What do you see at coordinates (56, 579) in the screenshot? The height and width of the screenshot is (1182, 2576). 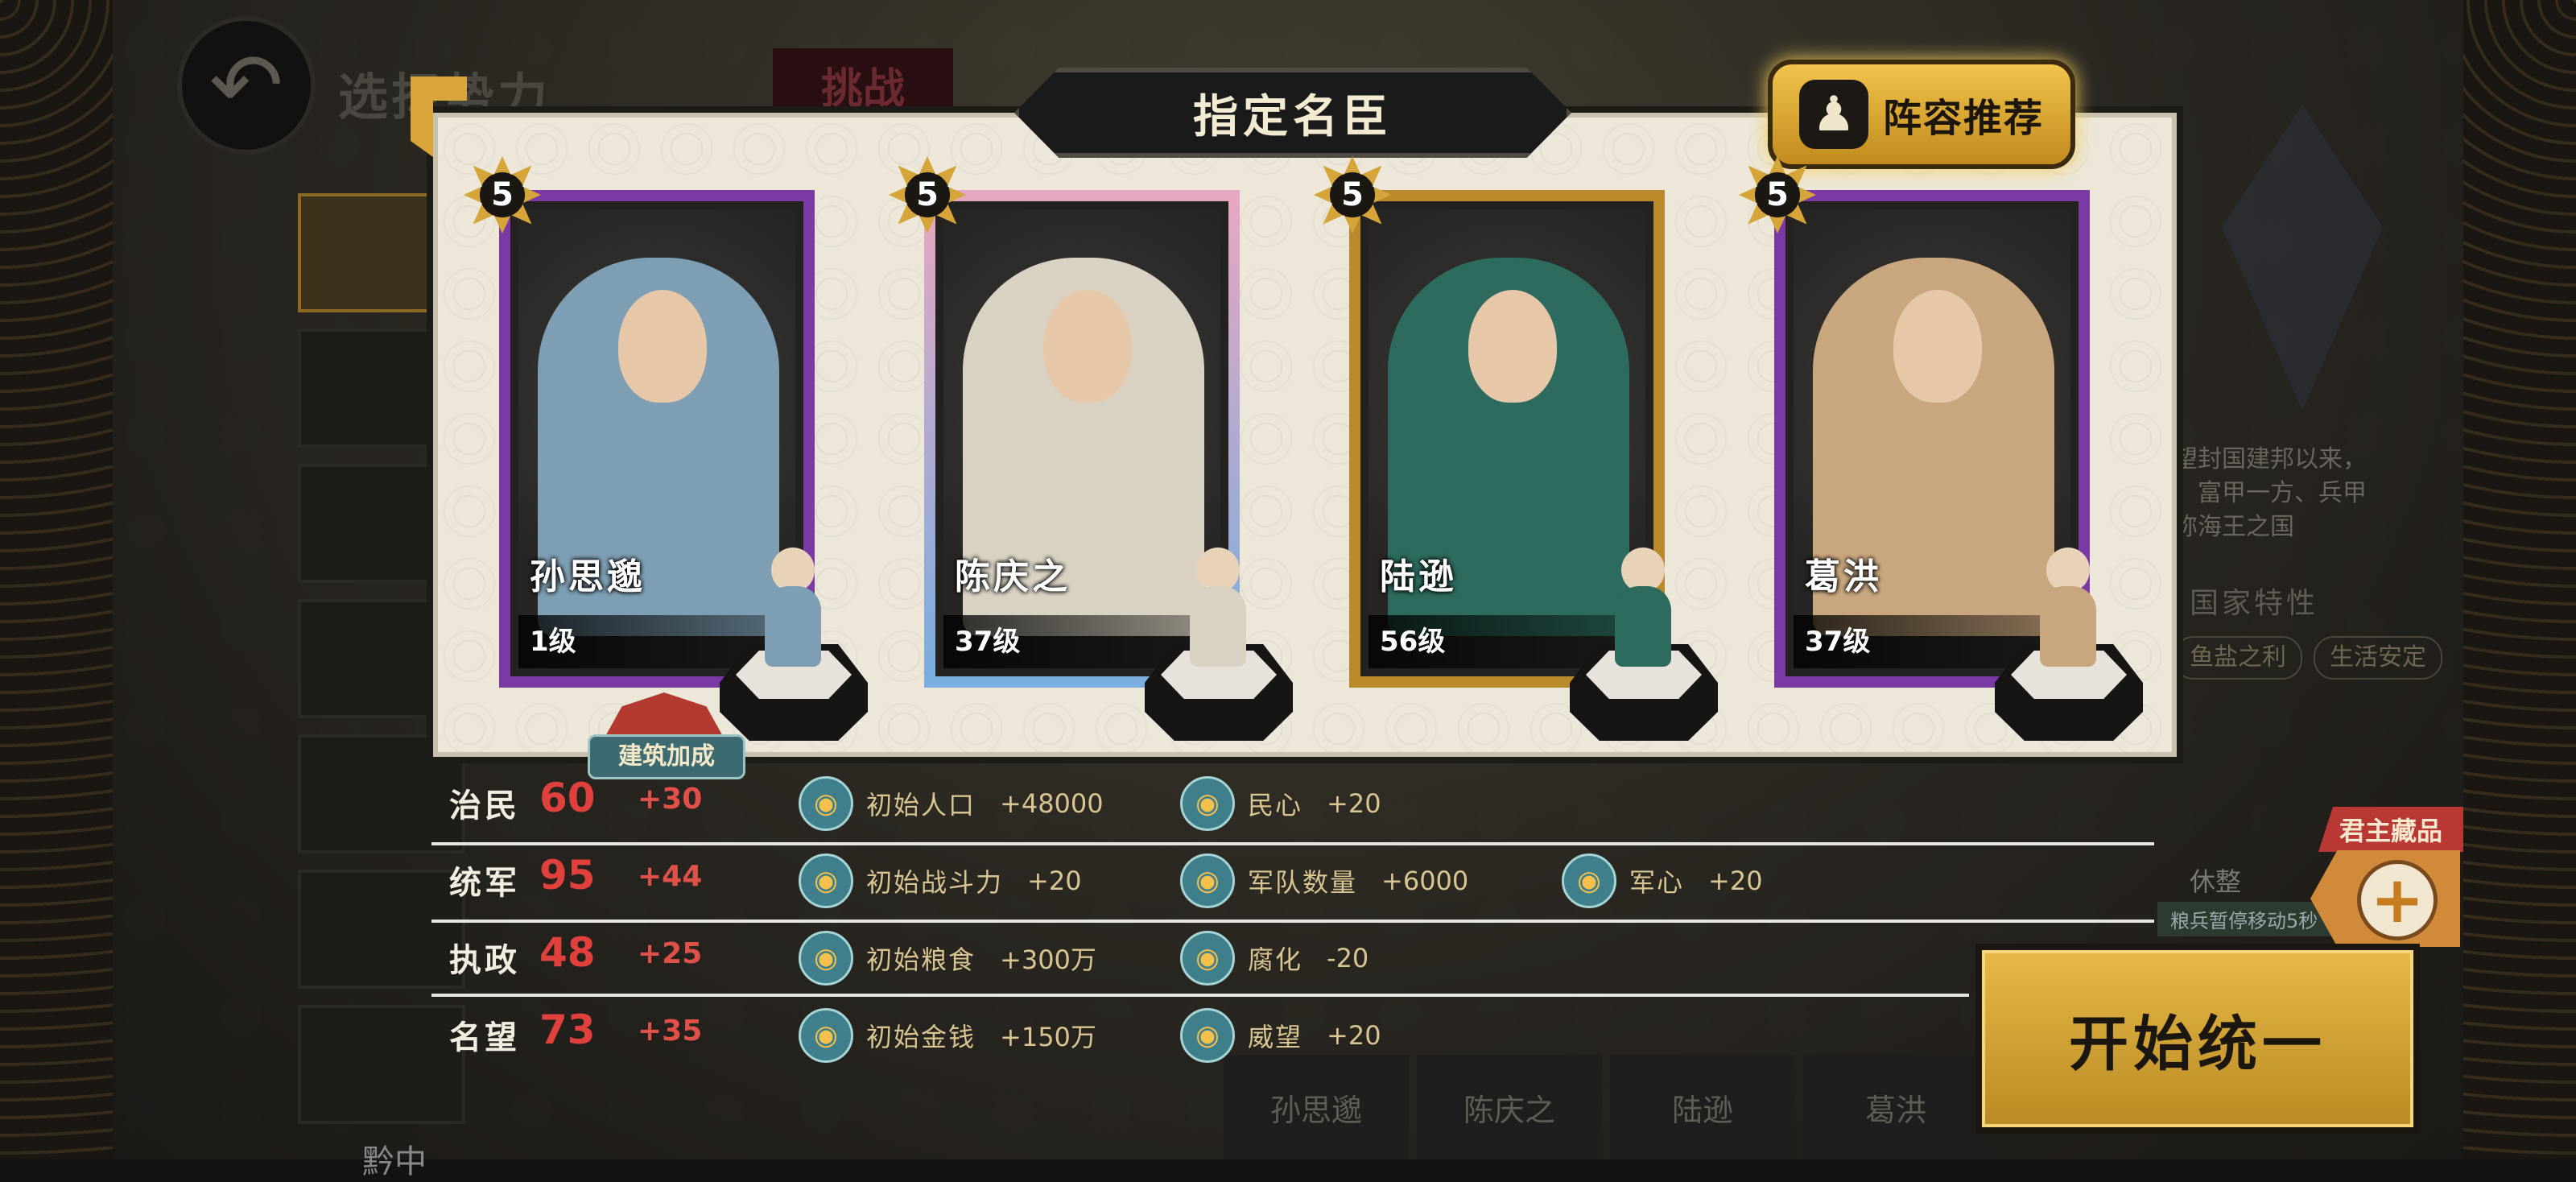 I see `left-ornament` at bounding box center [56, 579].